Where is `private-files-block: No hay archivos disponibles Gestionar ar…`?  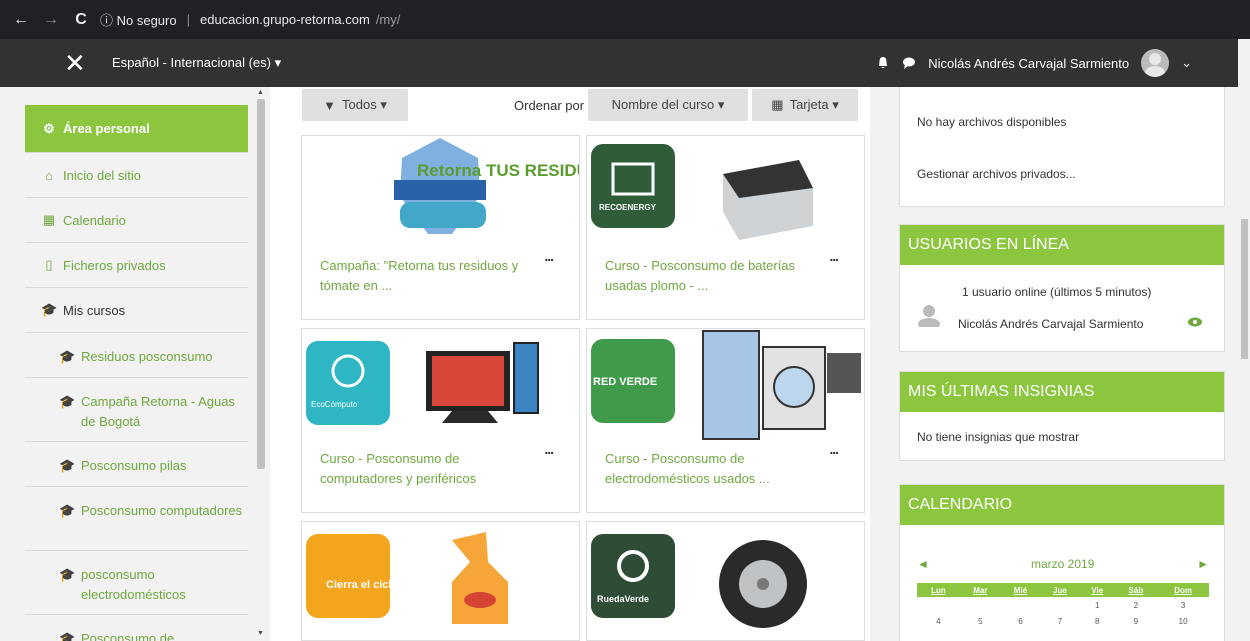
private-files-block: No hay archivos disponibles Gestionar ar… is located at coordinates (1062, 147).